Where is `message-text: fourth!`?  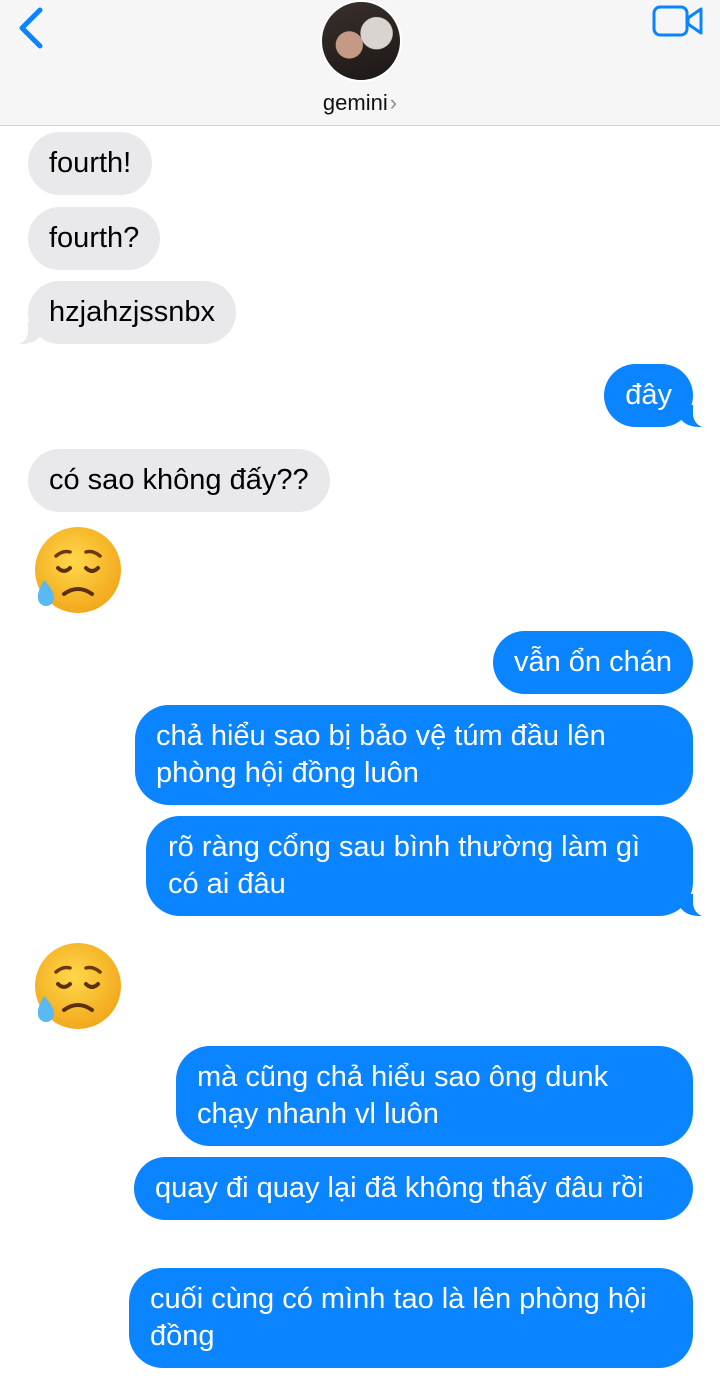
message-text: fourth! is located at coordinates (90, 163).